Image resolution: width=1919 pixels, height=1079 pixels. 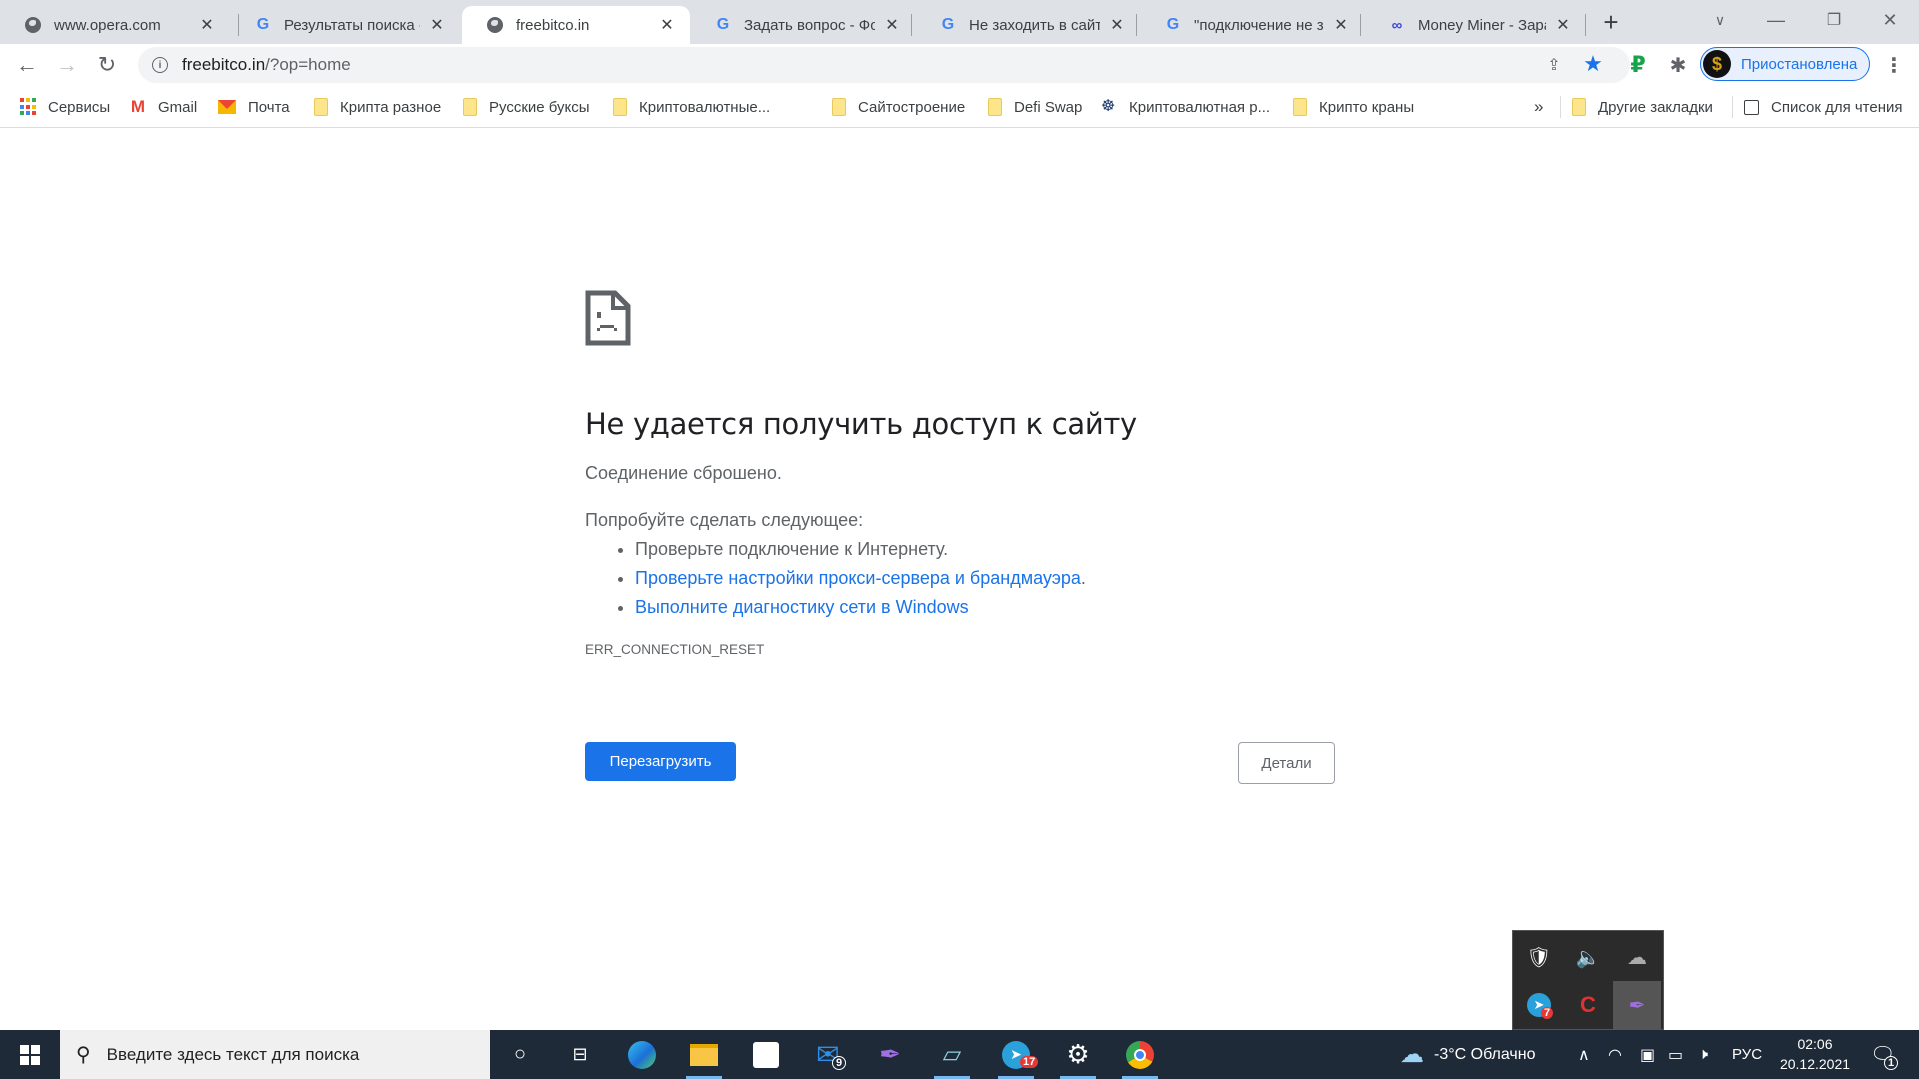 What do you see at coordinates (275, 1054) in the screenshot?
I see `taskbar-search: ⚲ Введите здесь текст для поиска` at bounding box center [275, 1054].